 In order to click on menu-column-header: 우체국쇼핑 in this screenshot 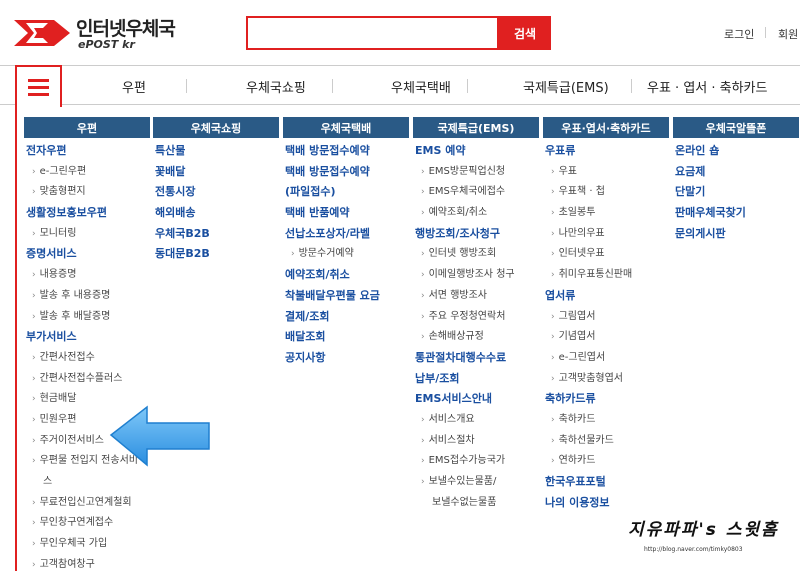, I will do `click(216, 127)`.